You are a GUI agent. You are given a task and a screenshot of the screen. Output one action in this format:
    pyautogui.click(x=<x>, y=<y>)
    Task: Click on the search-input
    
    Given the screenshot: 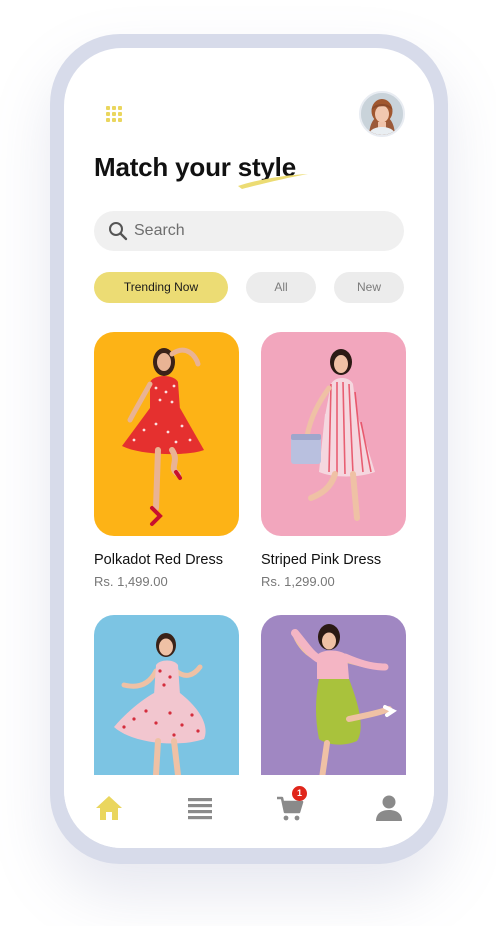 What is the action you would take?
    pyautogui.click(x=259, y=231)
    